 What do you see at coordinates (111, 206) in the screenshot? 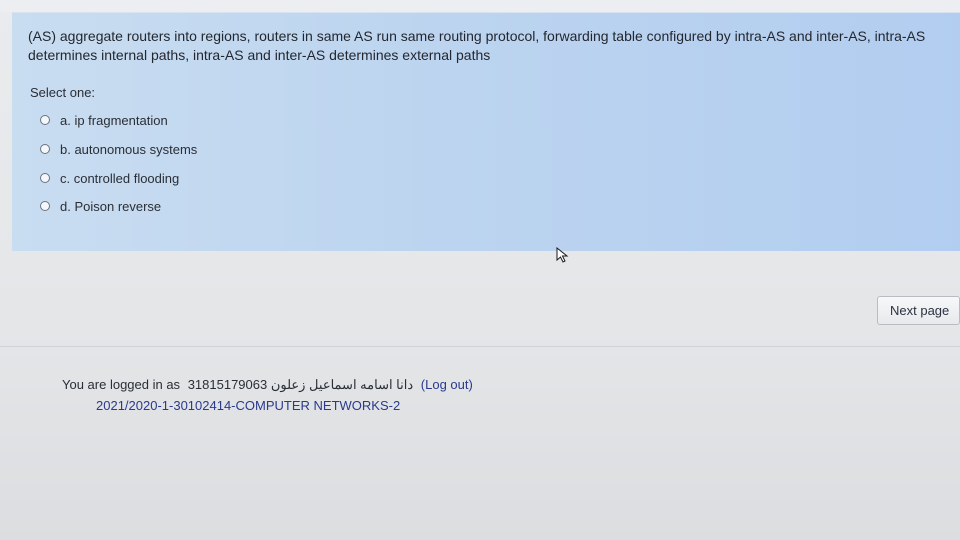
I see `option-d-label: d. Poison reverse` at bounding box center [111, 206].